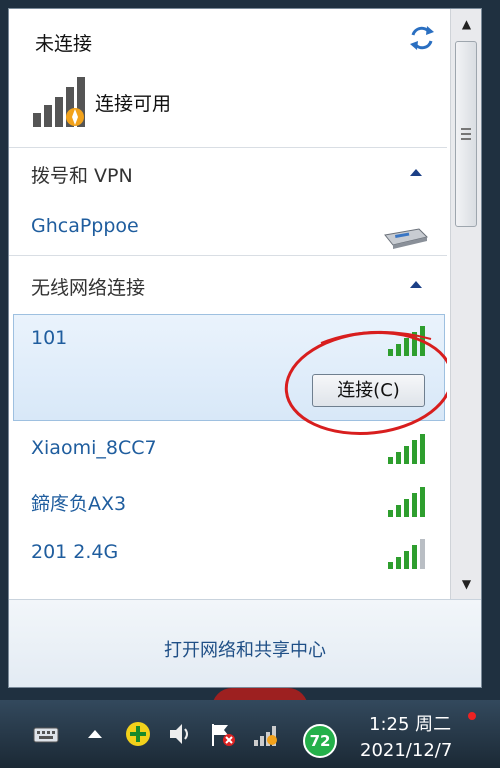 The image size is (500, 768). Describe the element at coordinates (138, 734) in the screenshot. I see `add-app-icon` at that location.